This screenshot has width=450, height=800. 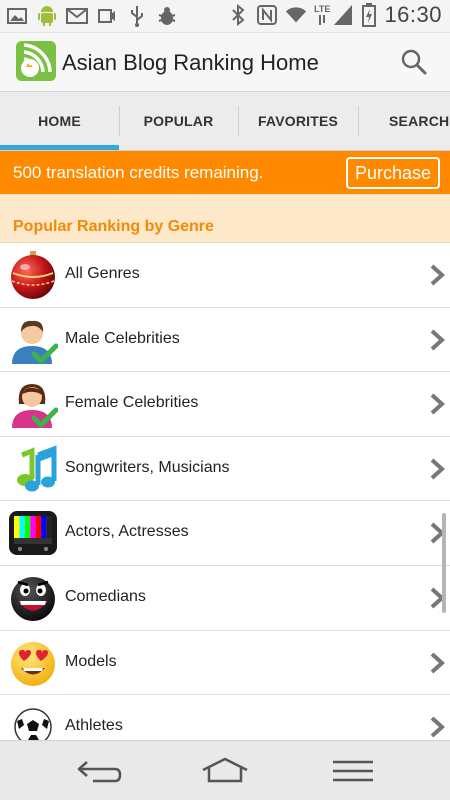 I want to click on male-user-check-icon, so click(x=33, y=340).